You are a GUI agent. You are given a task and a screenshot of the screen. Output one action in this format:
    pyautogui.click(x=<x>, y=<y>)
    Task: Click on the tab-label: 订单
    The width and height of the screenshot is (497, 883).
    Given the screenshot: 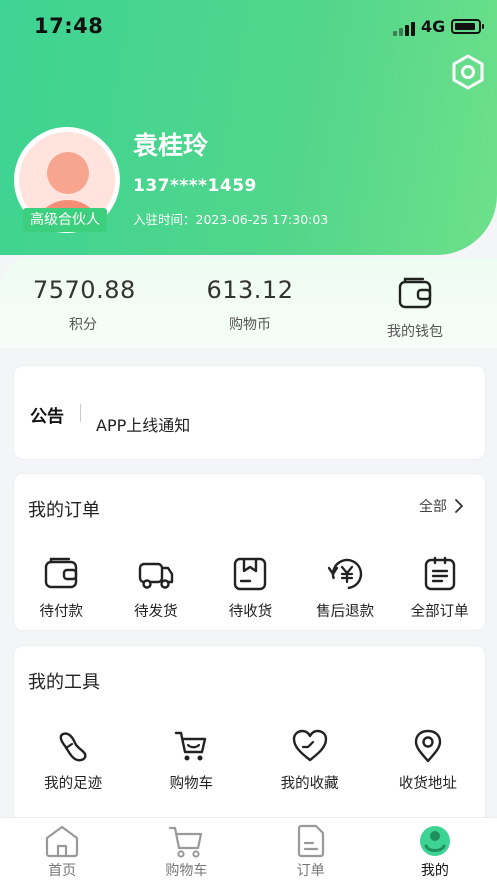 What is the action you would take?
    pyautogui.click(x=310, y=871)
    